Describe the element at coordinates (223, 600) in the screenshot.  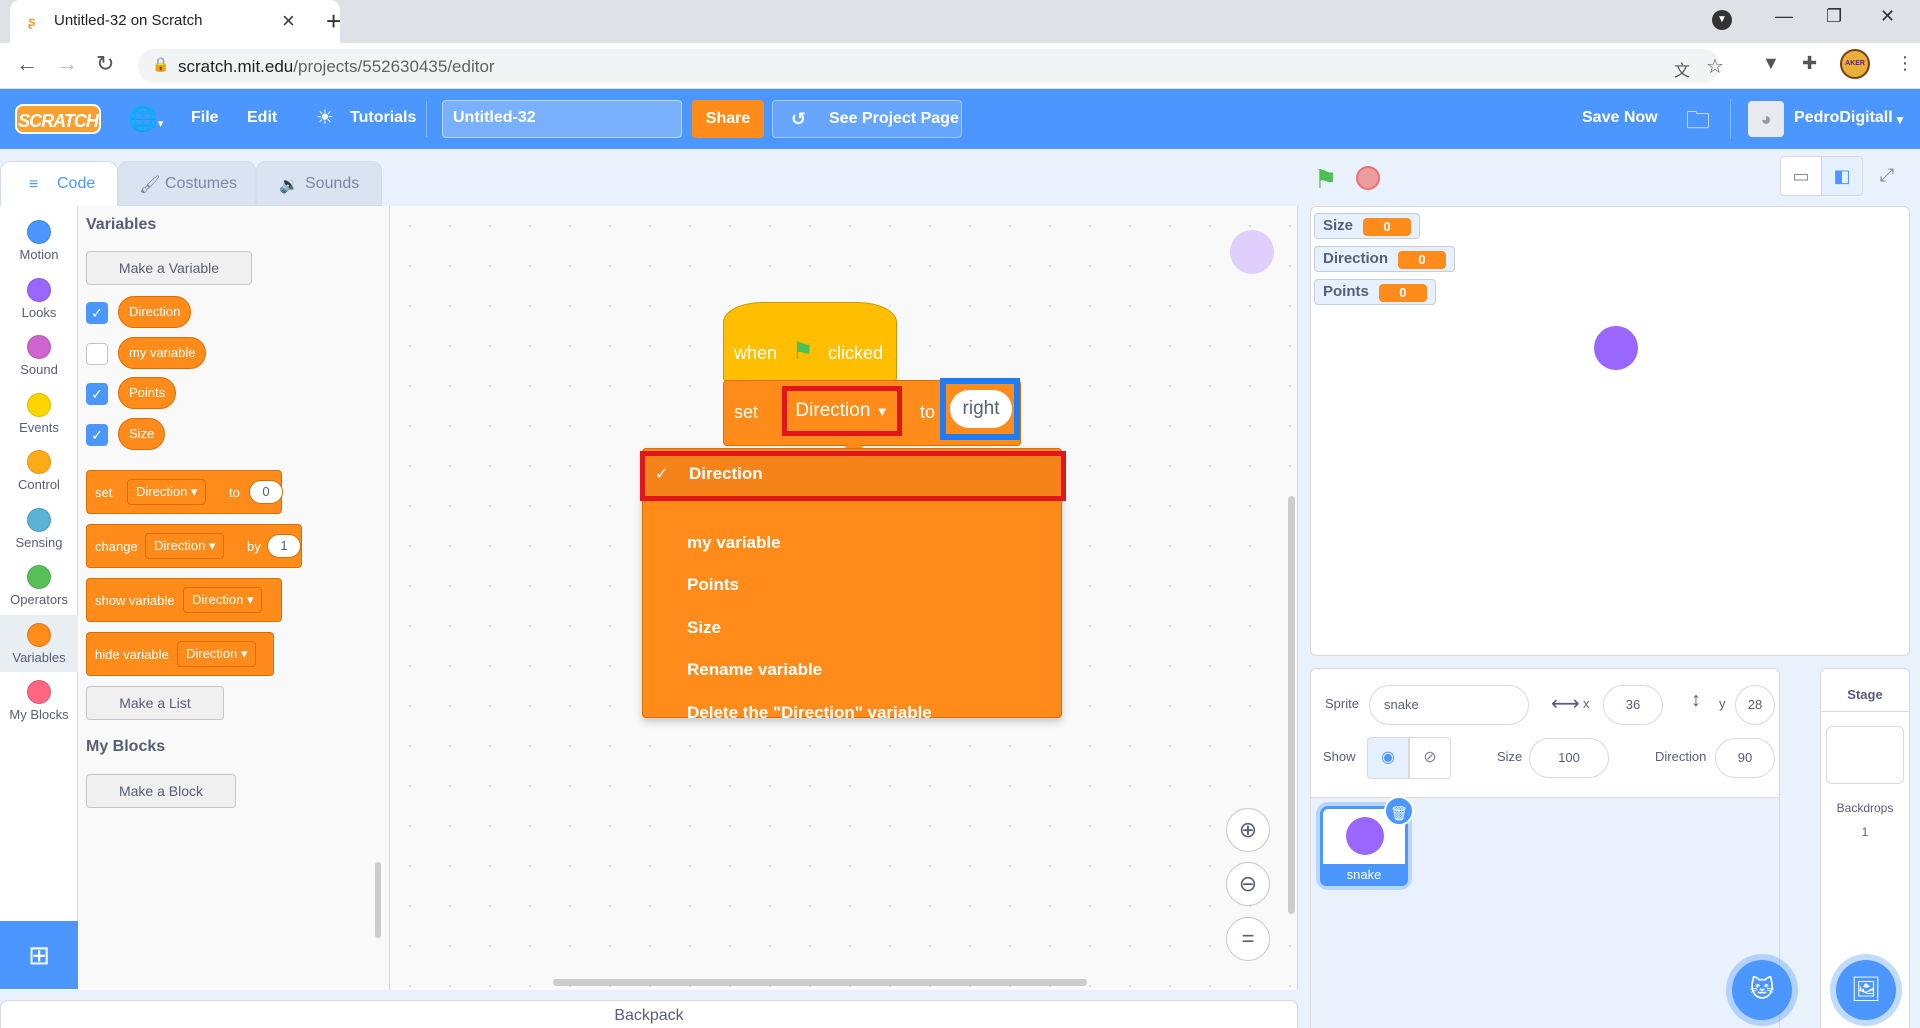
I see `show-block-var-dropdown: Direction ▾` at that location.